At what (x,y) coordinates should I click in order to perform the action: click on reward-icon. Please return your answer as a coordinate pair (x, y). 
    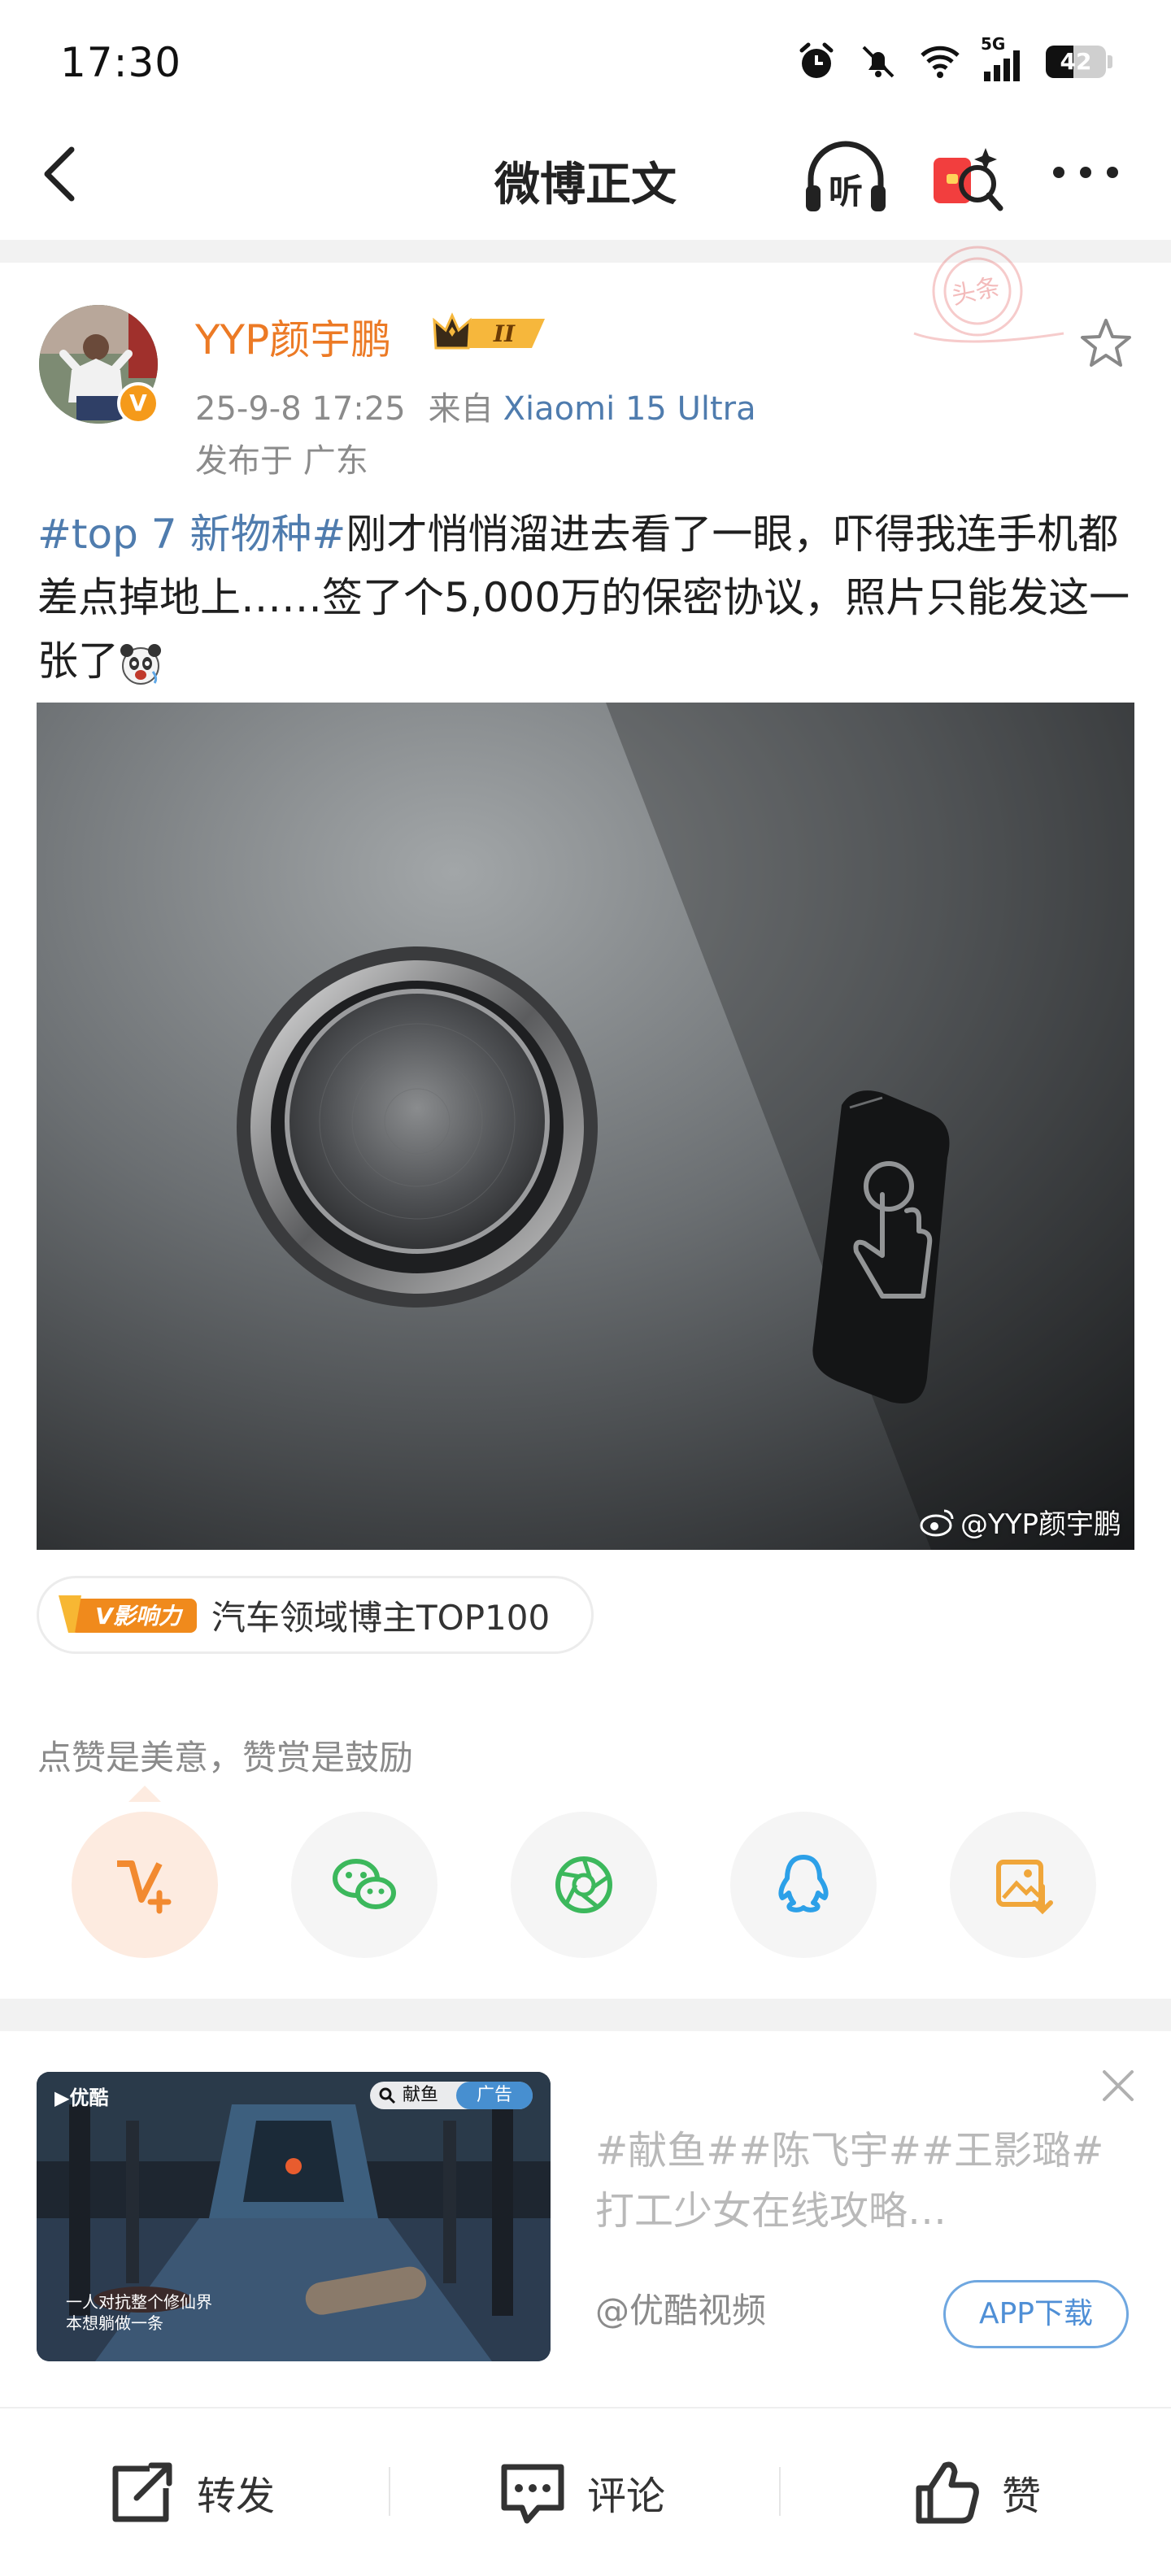
    Looking at the image, I should click on (144, 1887).